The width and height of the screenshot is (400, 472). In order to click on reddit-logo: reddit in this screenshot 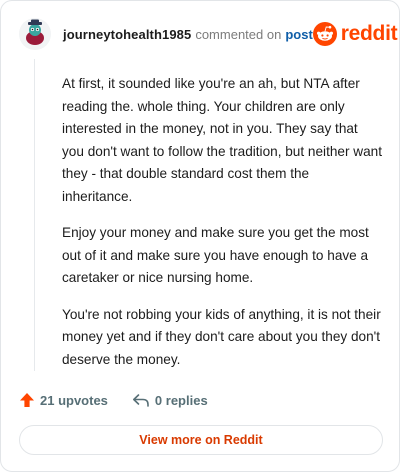, I will do `click(355, 34)`.